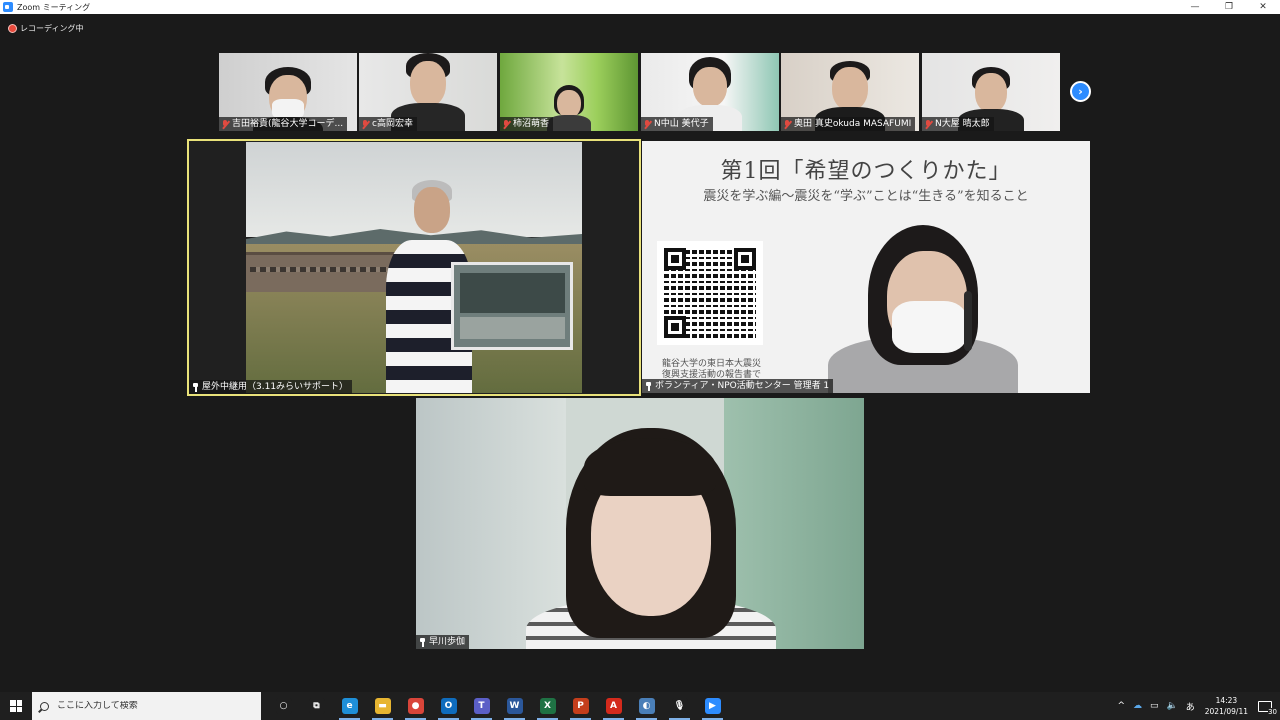 The width and height of the screenshot is (1280, 720). Describe the element at coordinates (512, 306) in the screenshot. I see `photo-board` at that location.